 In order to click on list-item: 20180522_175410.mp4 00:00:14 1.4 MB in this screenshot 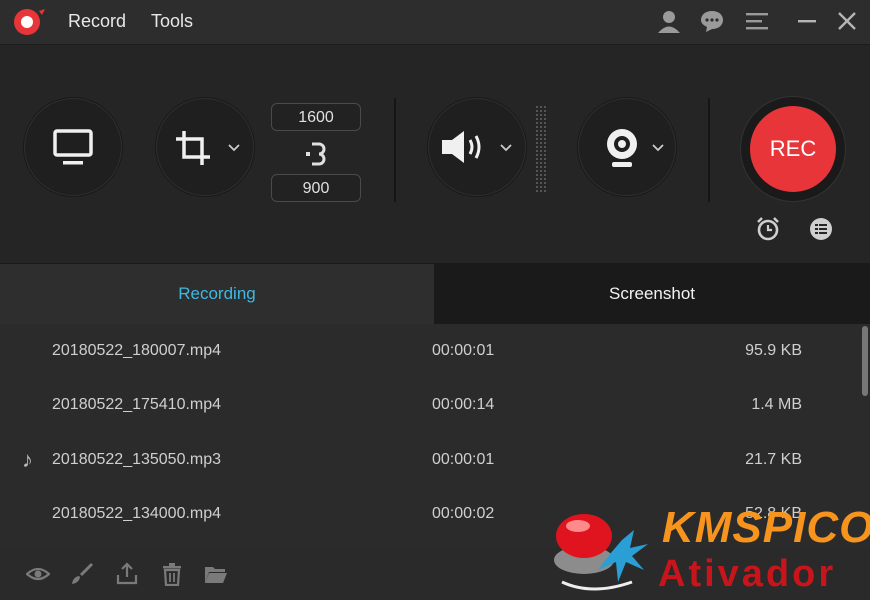, I will do `click(430, 405)`.